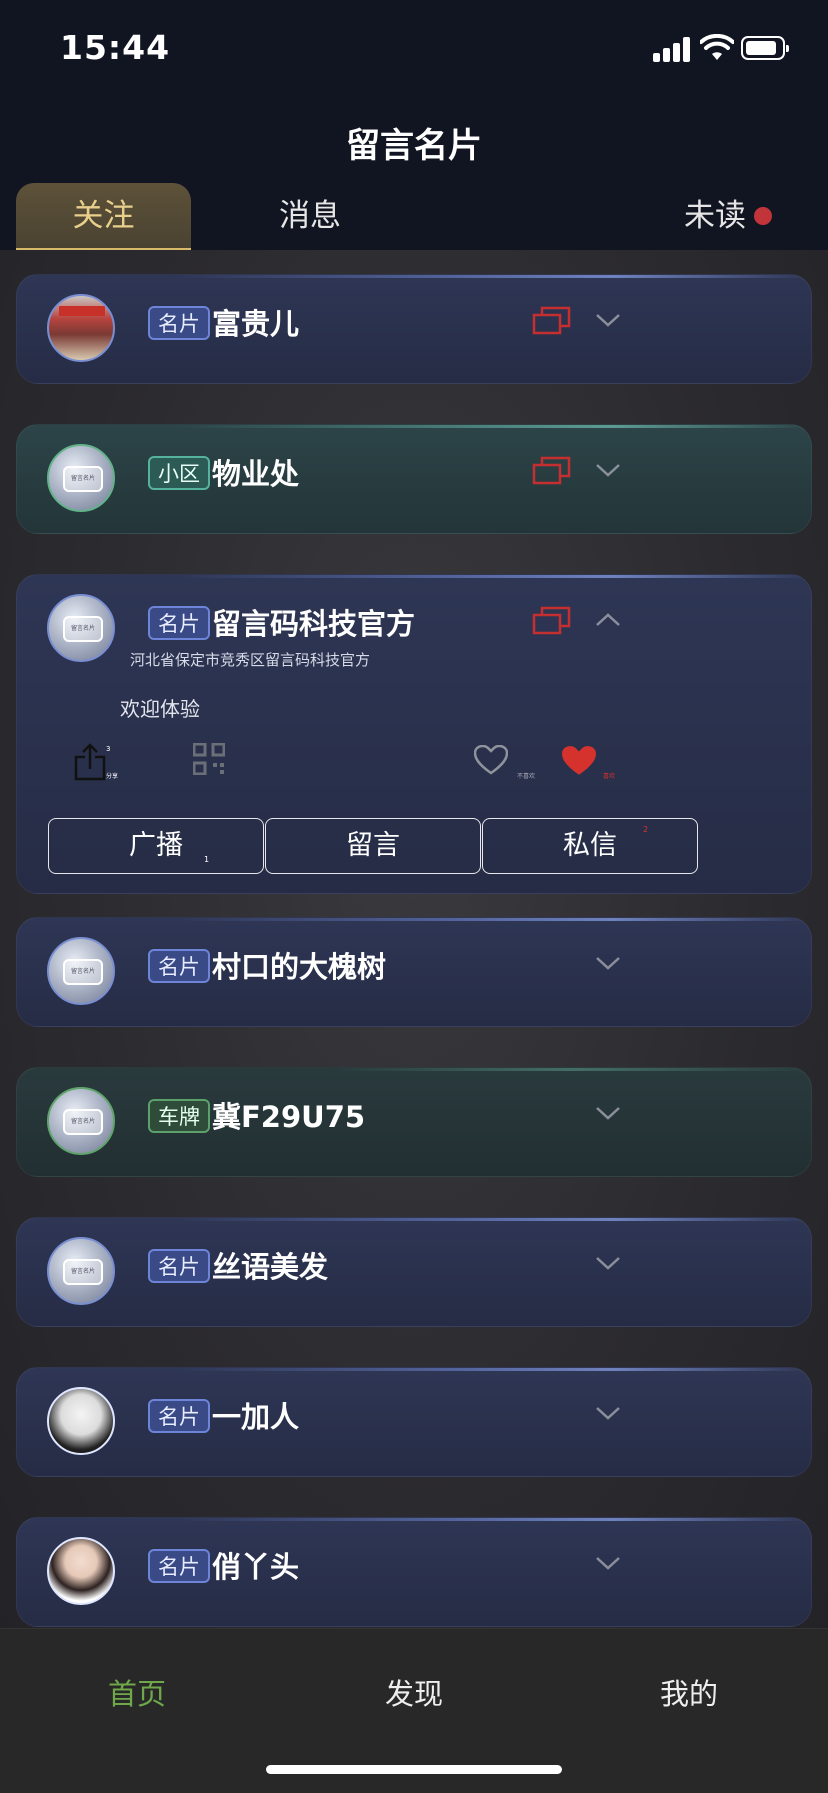 The width and height of the screenshot is (828, 1793). Describe the element at coordinates (414, 1572) in the screenshot. I see `list-item: 名片 俏丫头` at that location.